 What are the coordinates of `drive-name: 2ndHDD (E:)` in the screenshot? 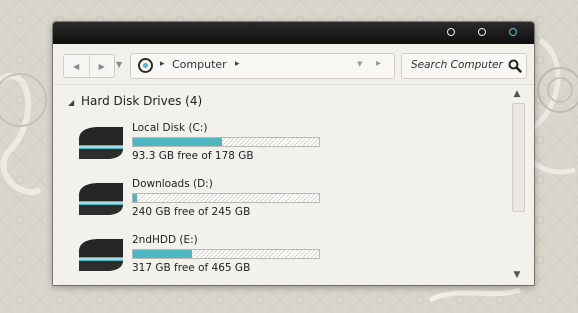 It's located at (165, 240).